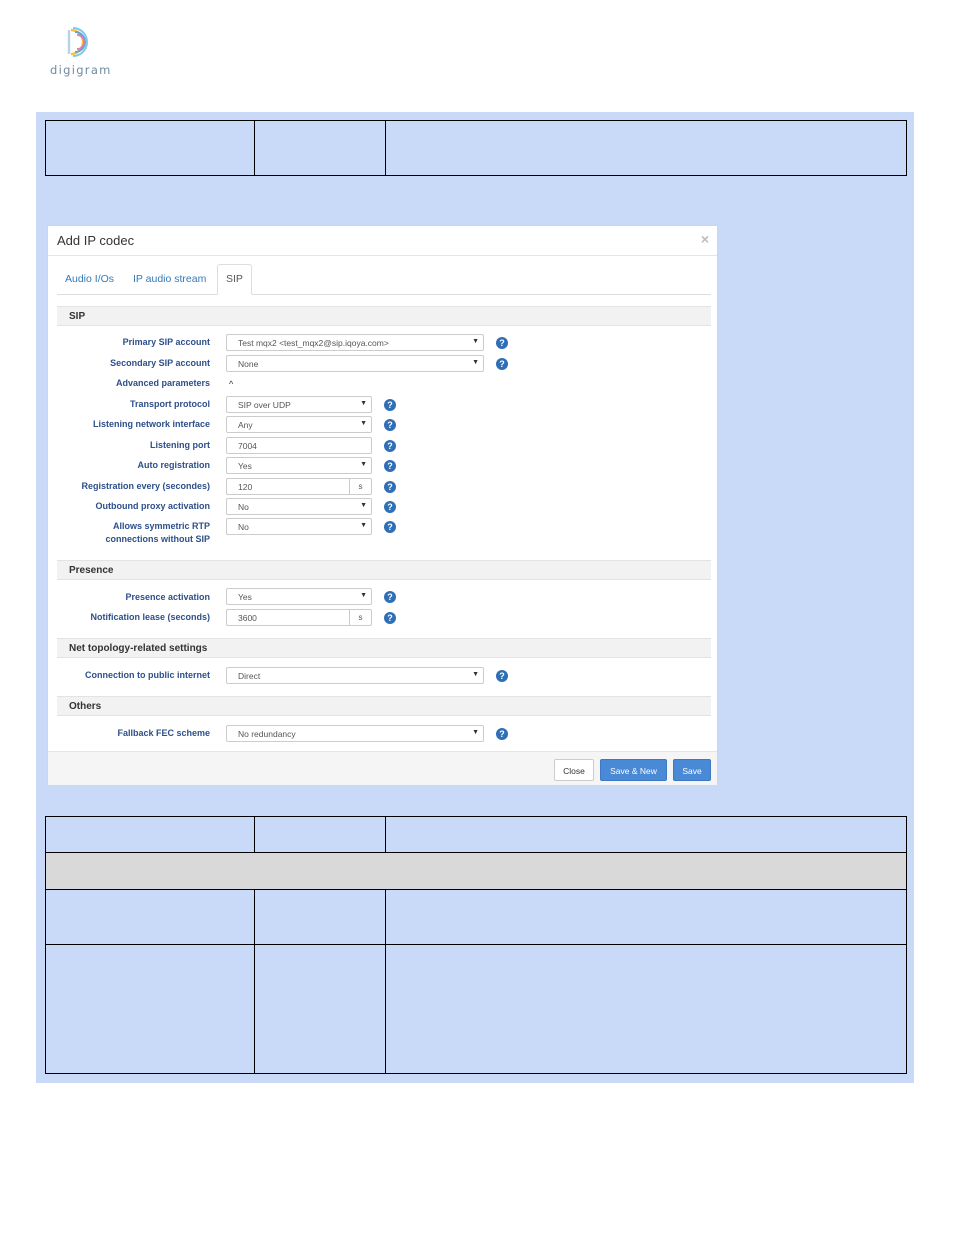 This screenshot has height=1235, width=954. Describe the element at coordinates (81, 70) in the screenshot. I see `logo-text: digigram` at that location.